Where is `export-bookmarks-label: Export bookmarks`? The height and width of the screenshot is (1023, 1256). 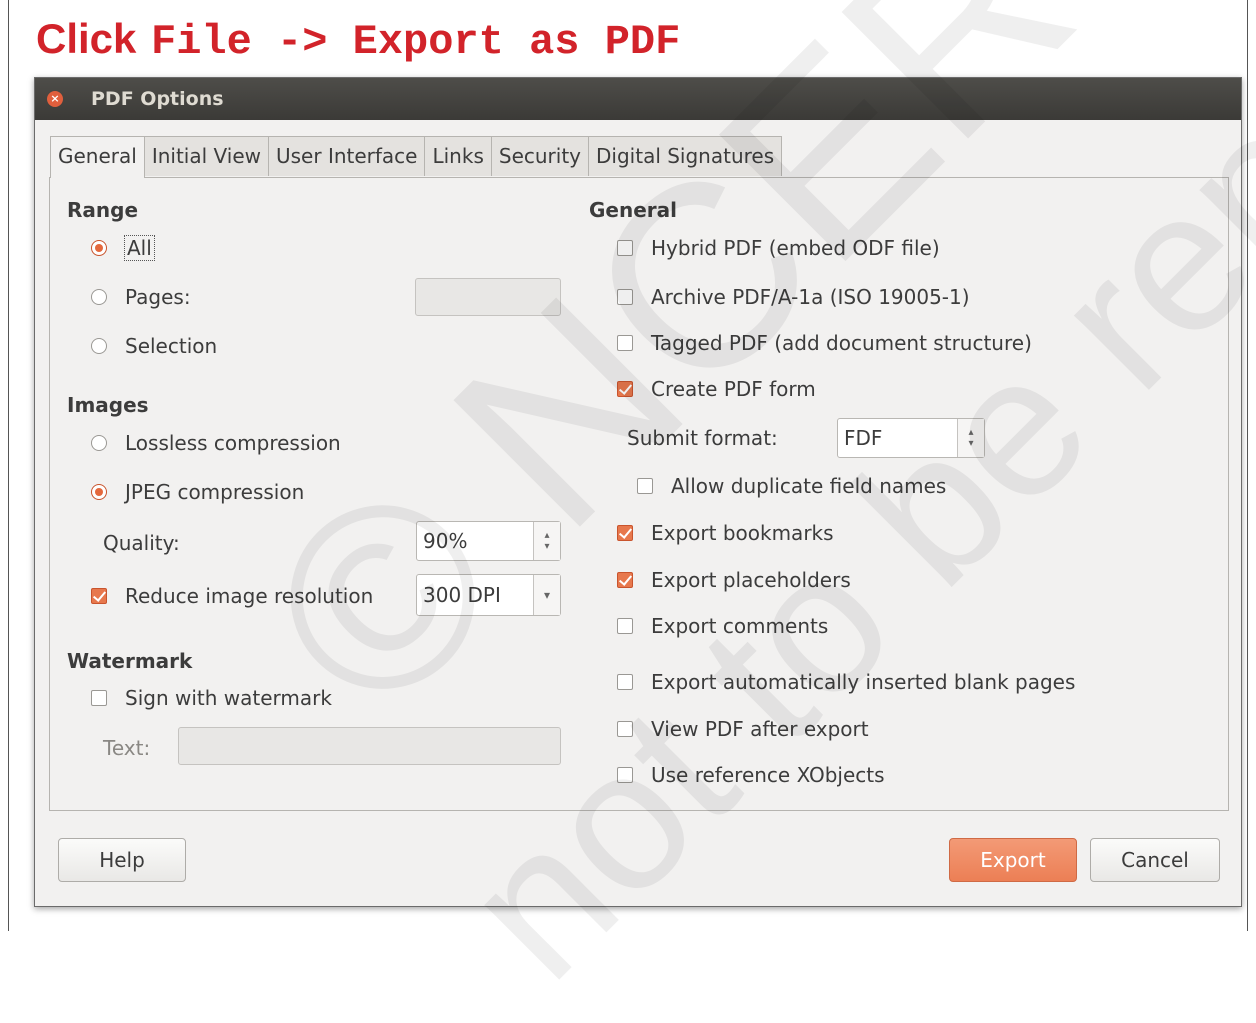 export-bookmarks-label: Export bookmarks is located at coordinates (742, 533).